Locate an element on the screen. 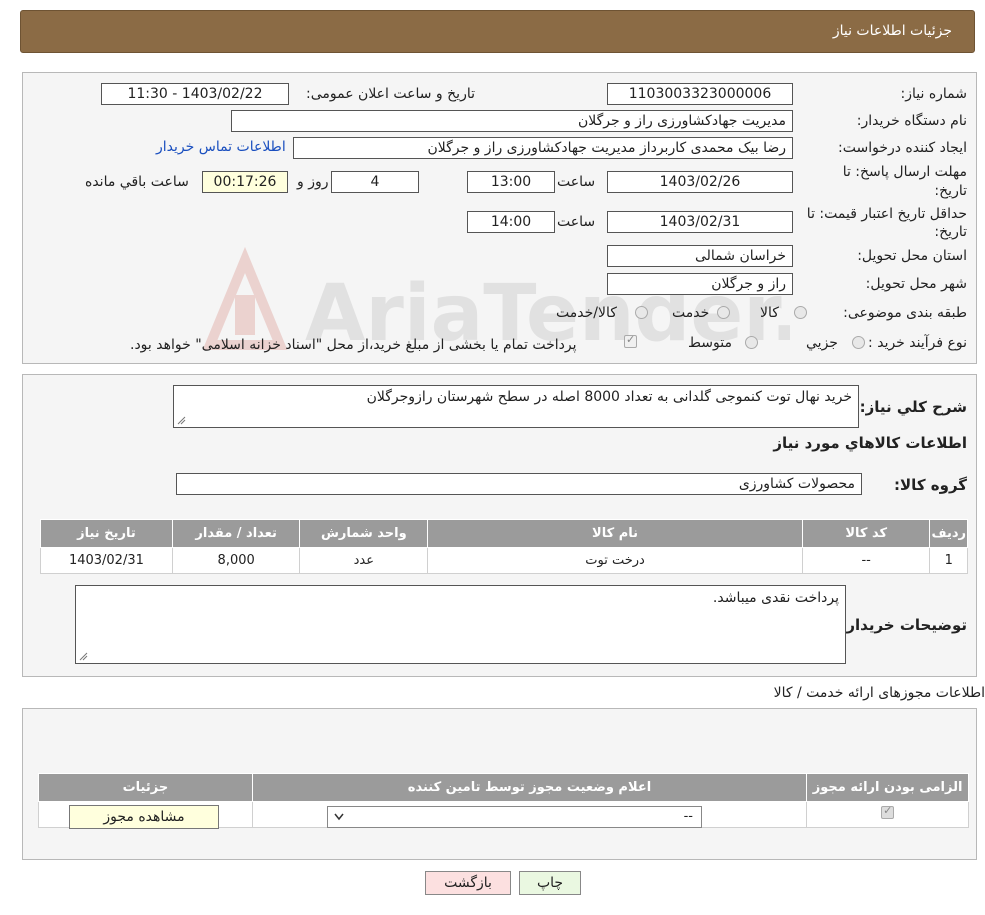  col-required: الزامی بودن ارائه مجوز is located at coordinates (887, 787).